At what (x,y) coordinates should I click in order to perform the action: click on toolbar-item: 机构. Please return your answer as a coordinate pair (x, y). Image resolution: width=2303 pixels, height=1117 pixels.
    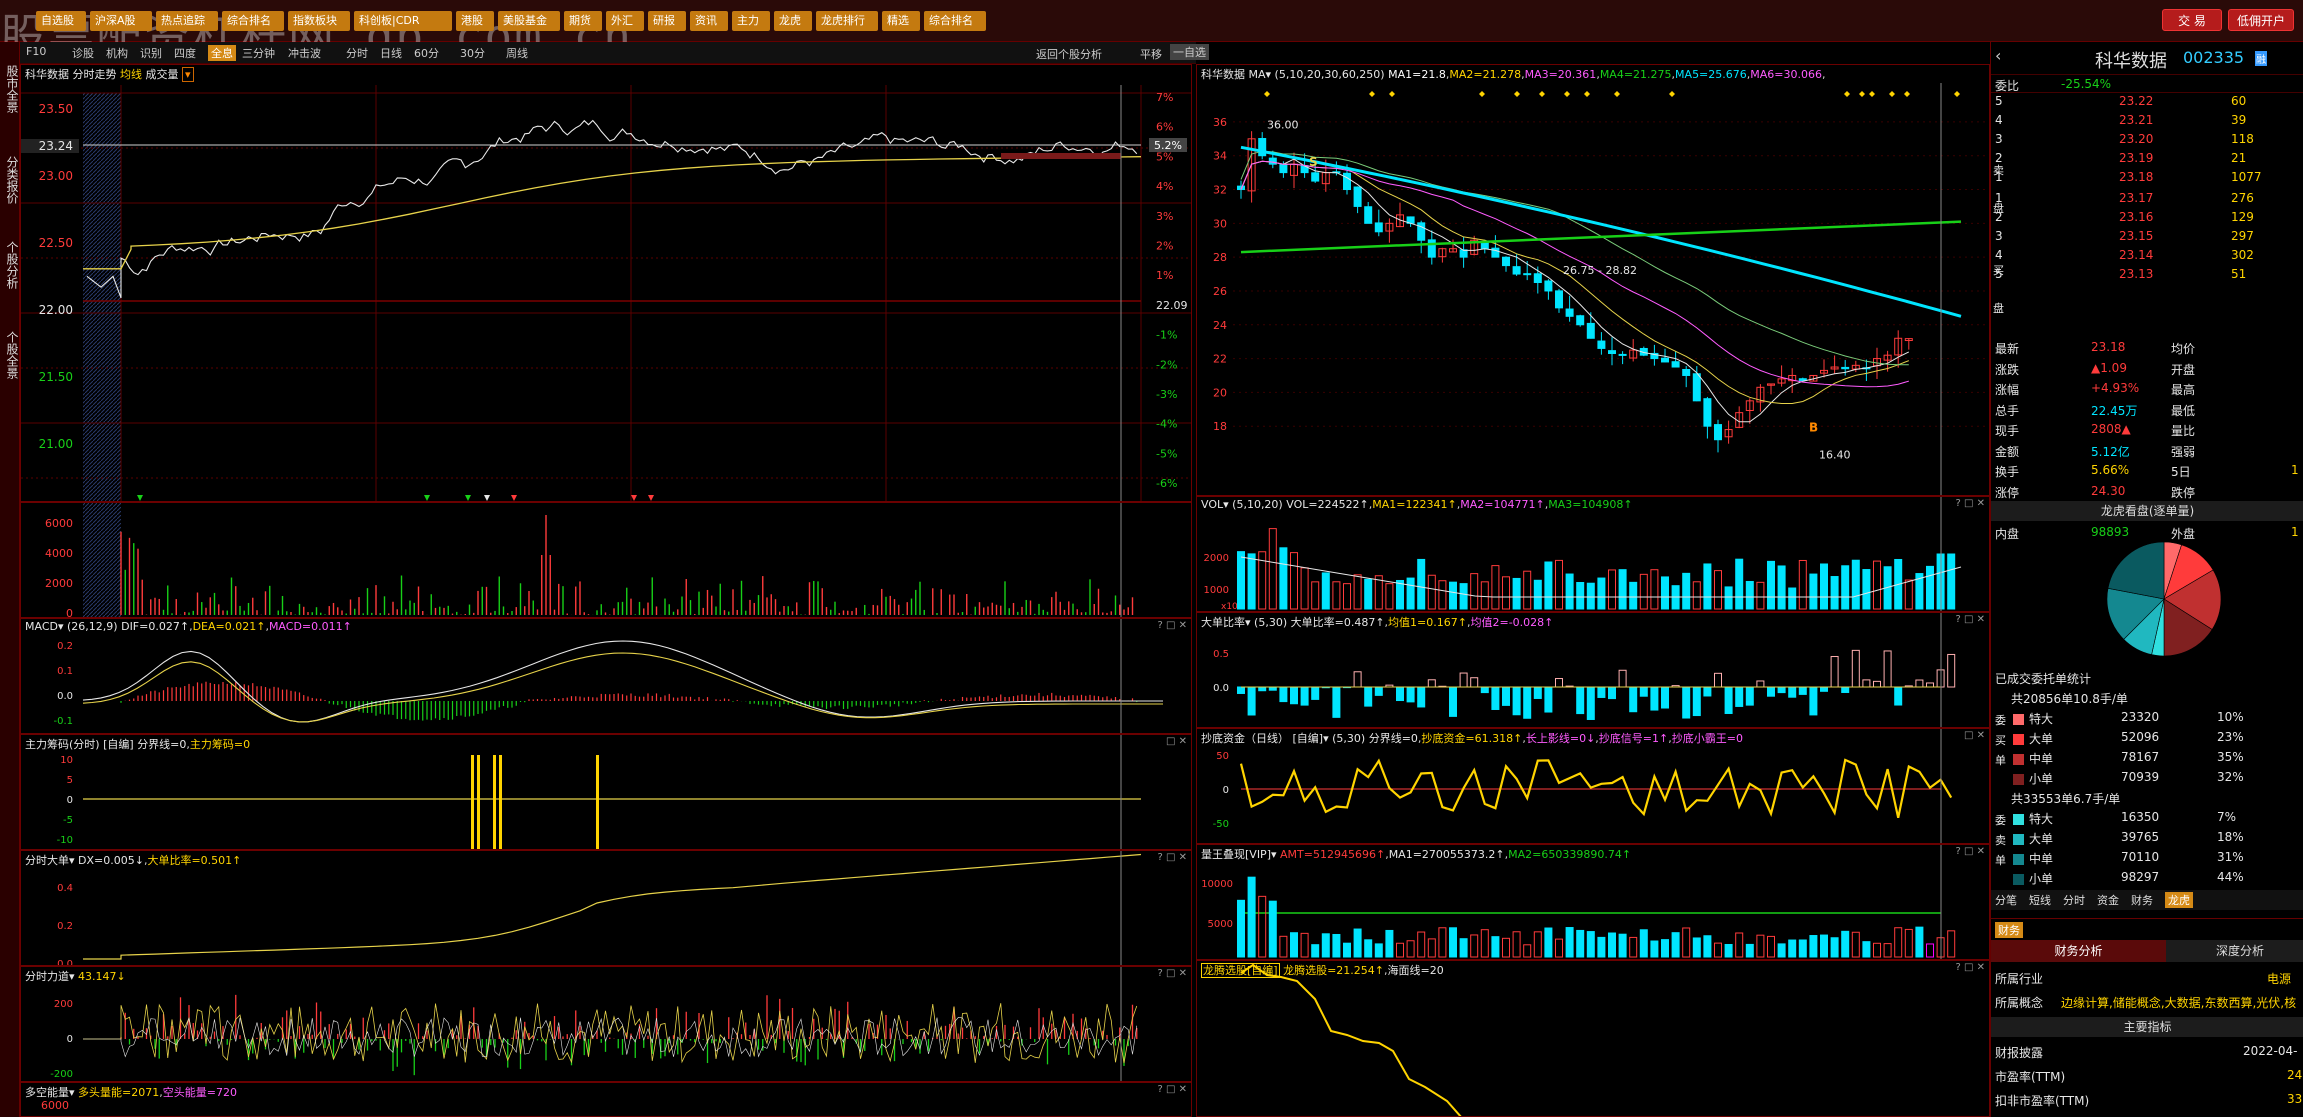
    Looking at the image, I should click on (117, 53).